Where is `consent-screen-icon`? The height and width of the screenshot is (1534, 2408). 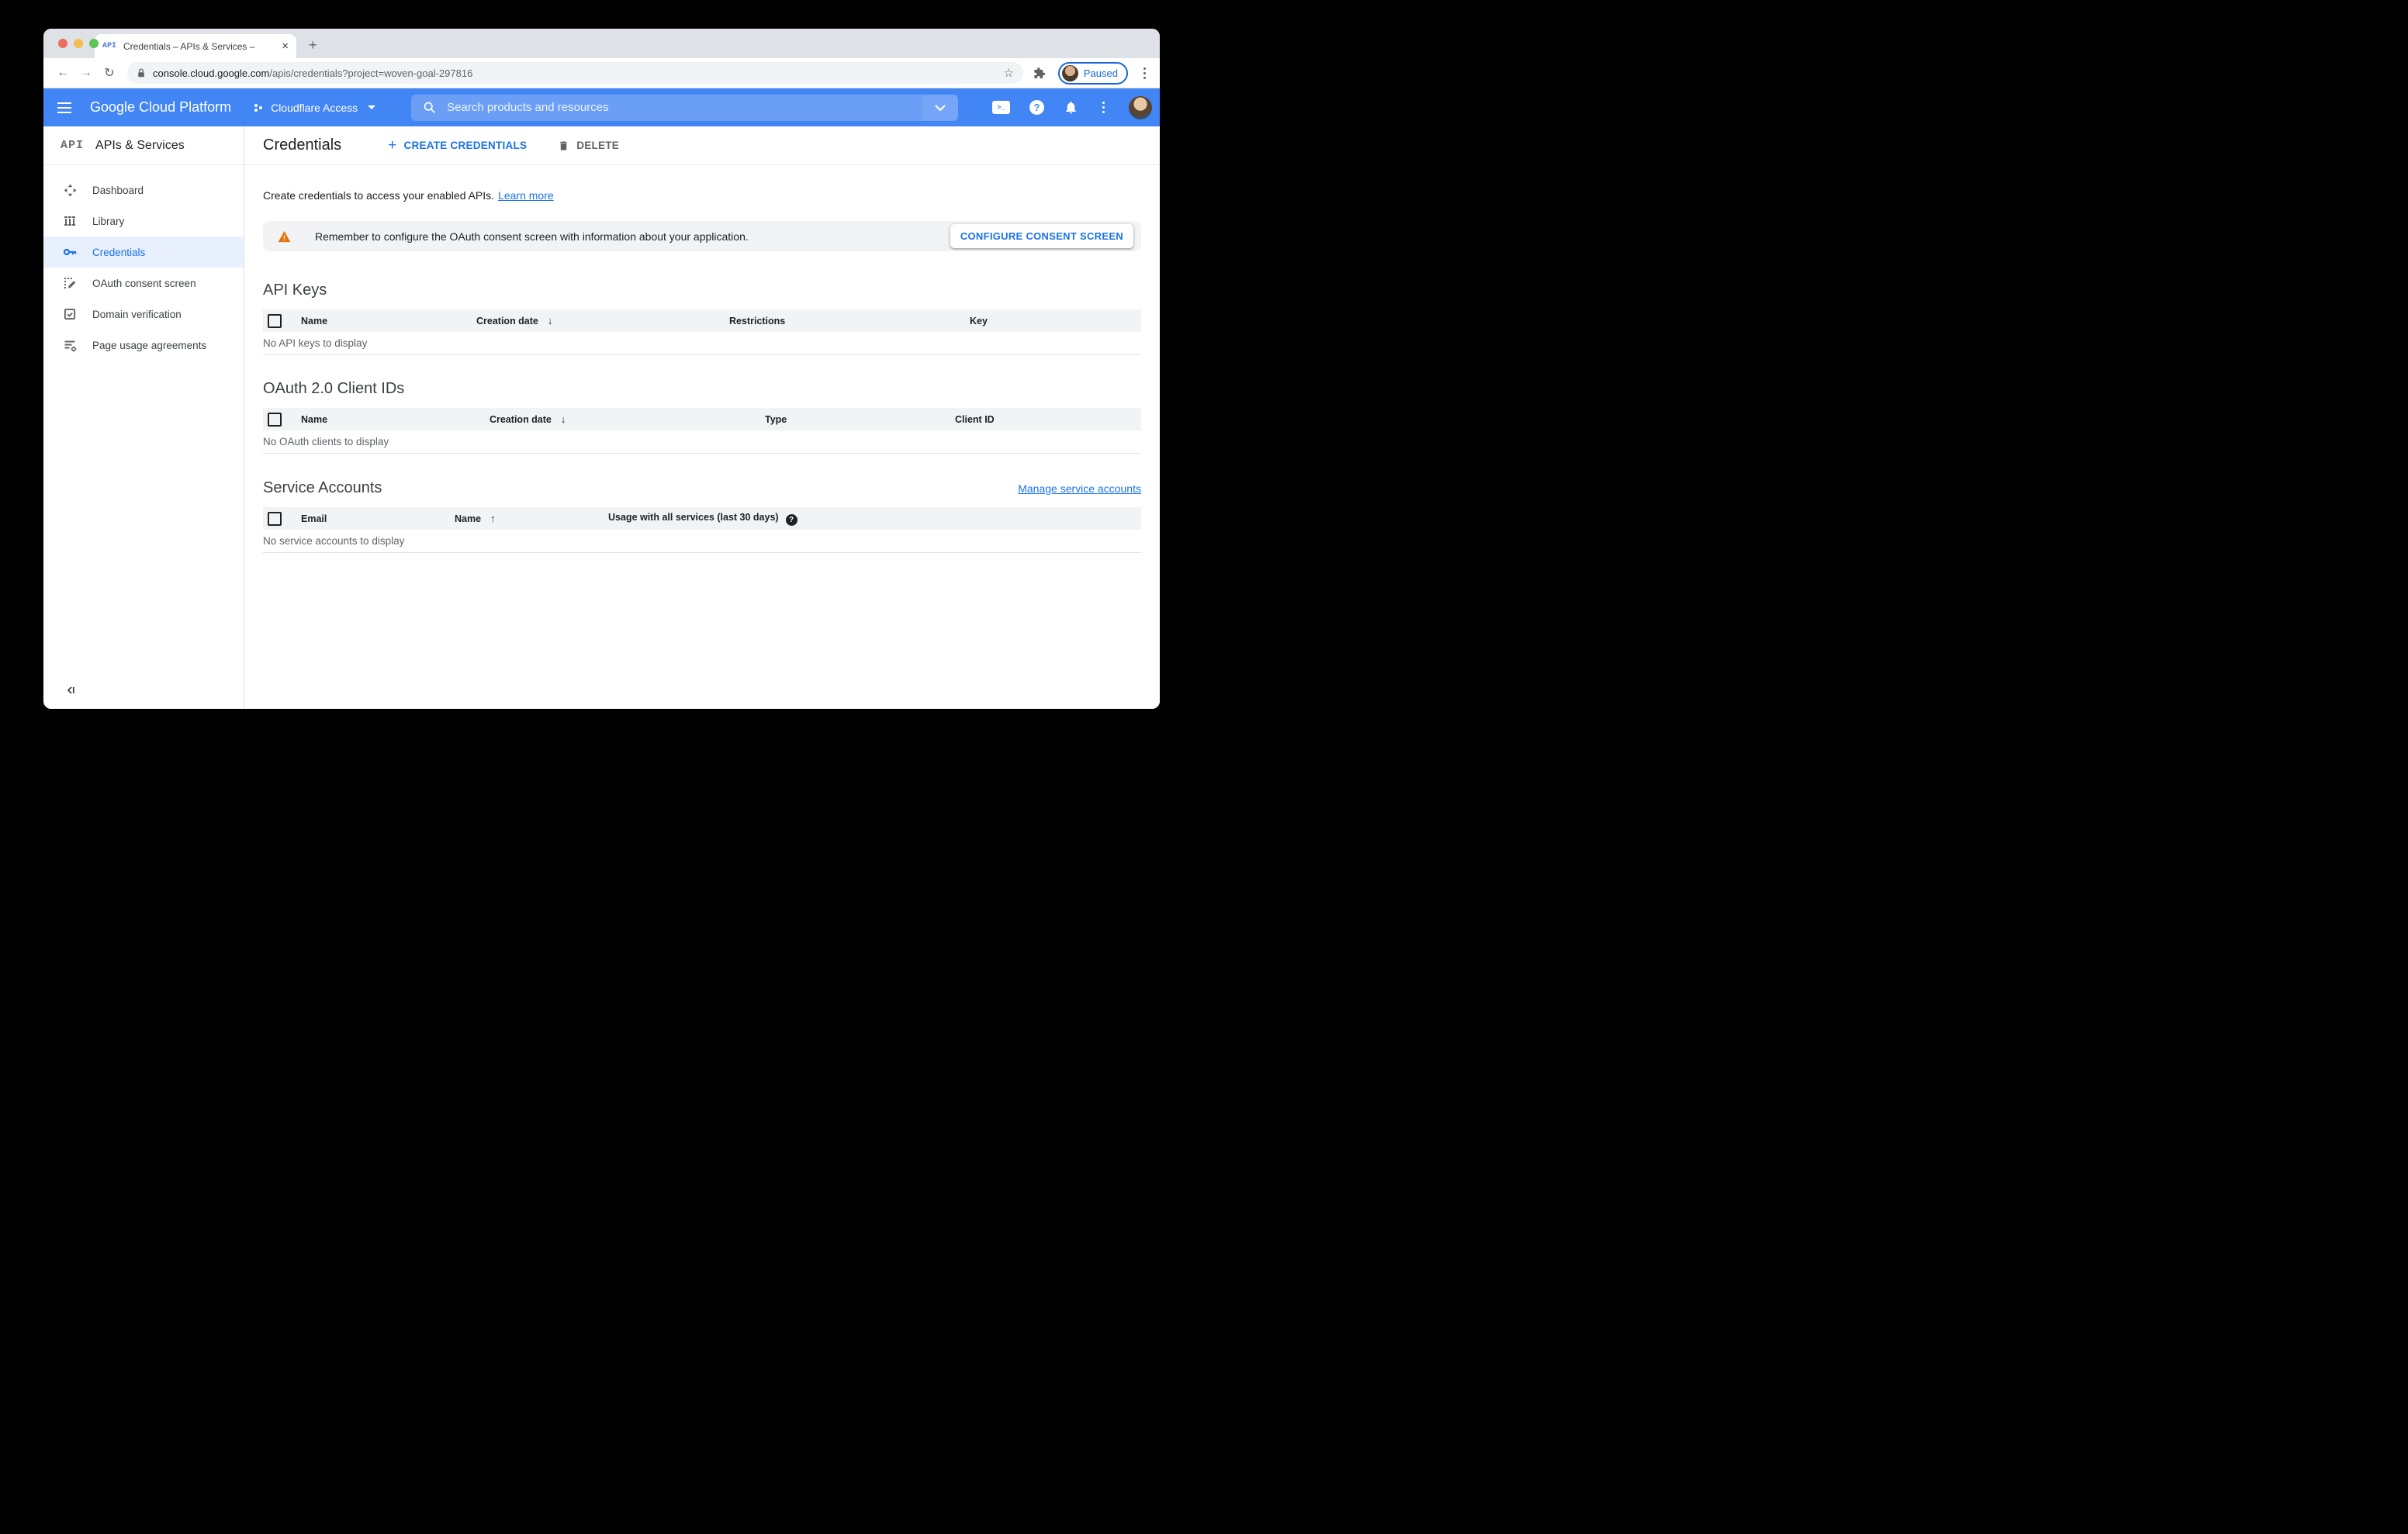 consent-screen-icon is located at coordinates (70, 283).